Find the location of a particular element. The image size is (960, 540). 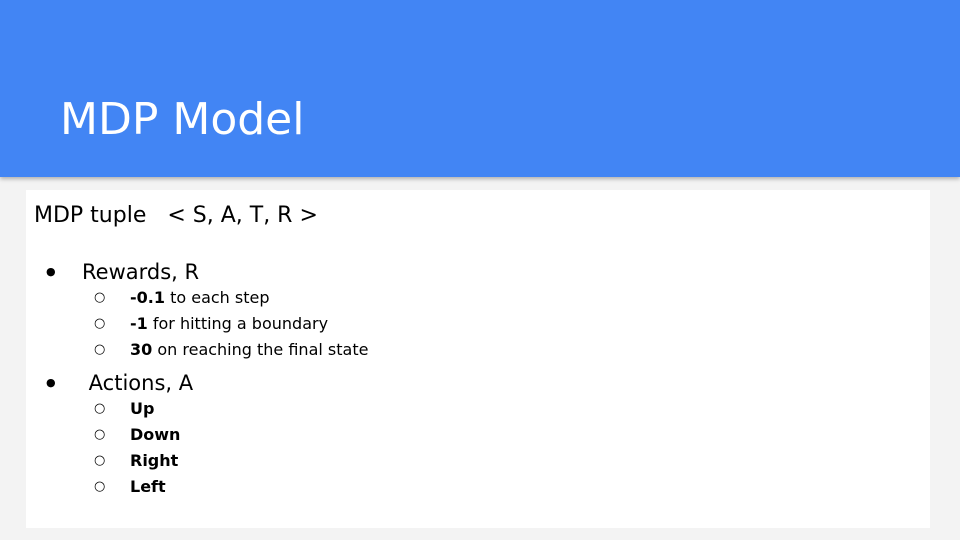

list-item: ○ -1 for hitting a boundary is located at coordinates (478, 324).